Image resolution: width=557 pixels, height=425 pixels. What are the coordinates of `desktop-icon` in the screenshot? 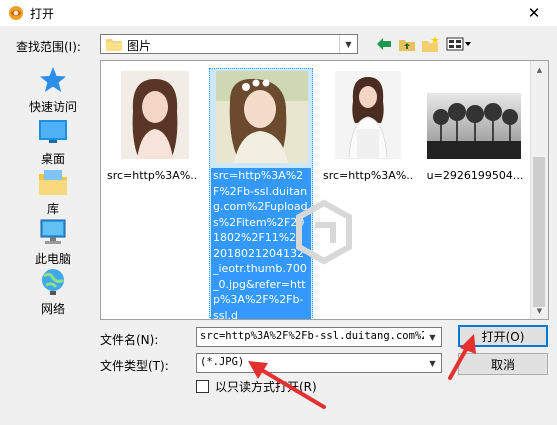 It's located at (53, 131).